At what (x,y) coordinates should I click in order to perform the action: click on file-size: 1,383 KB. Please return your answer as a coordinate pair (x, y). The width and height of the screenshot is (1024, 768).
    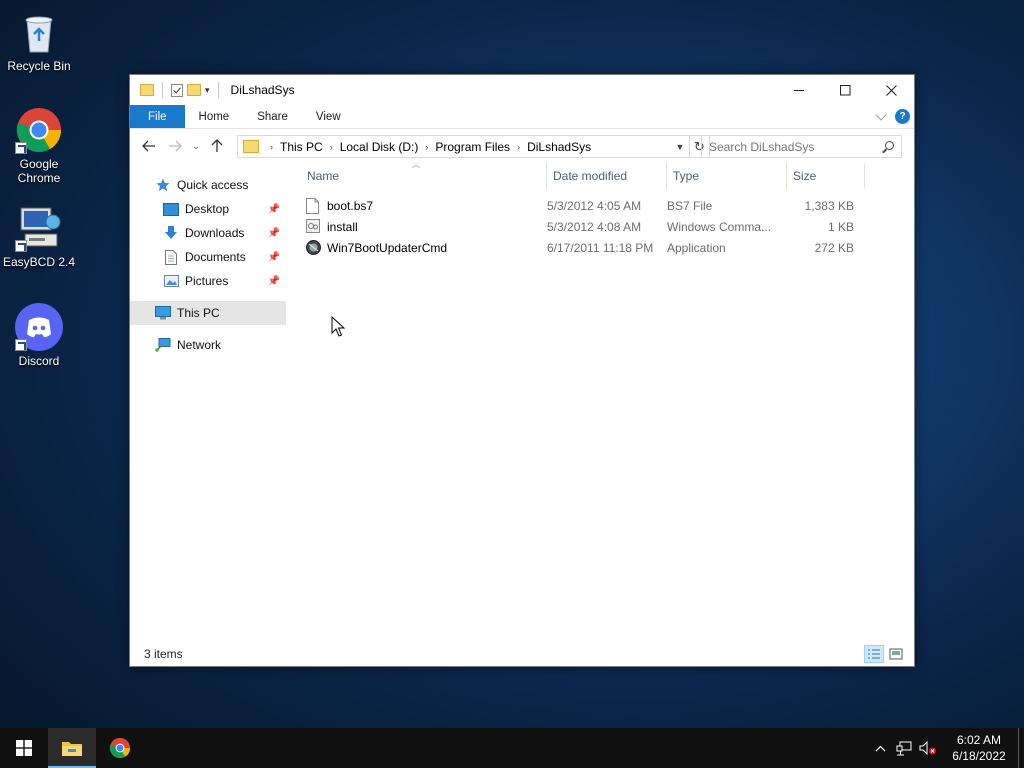
    Looking at the image, I should click on (829, 205).